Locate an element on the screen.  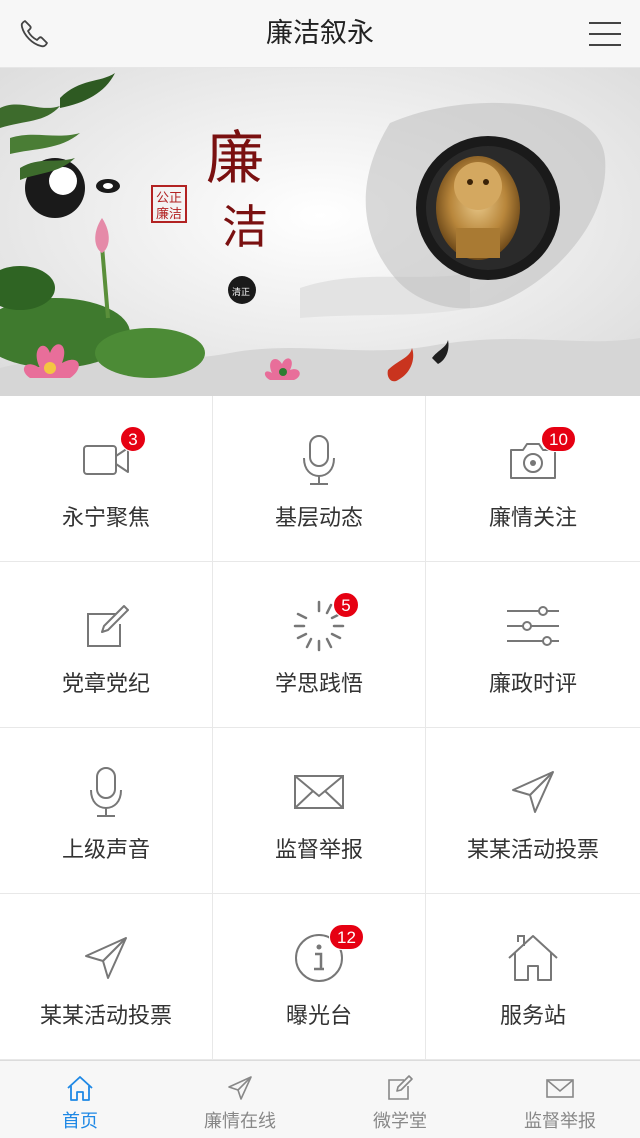
grid-item-yongning-focus: 3 永宁聚焦 is located at coordinates (106, 479).